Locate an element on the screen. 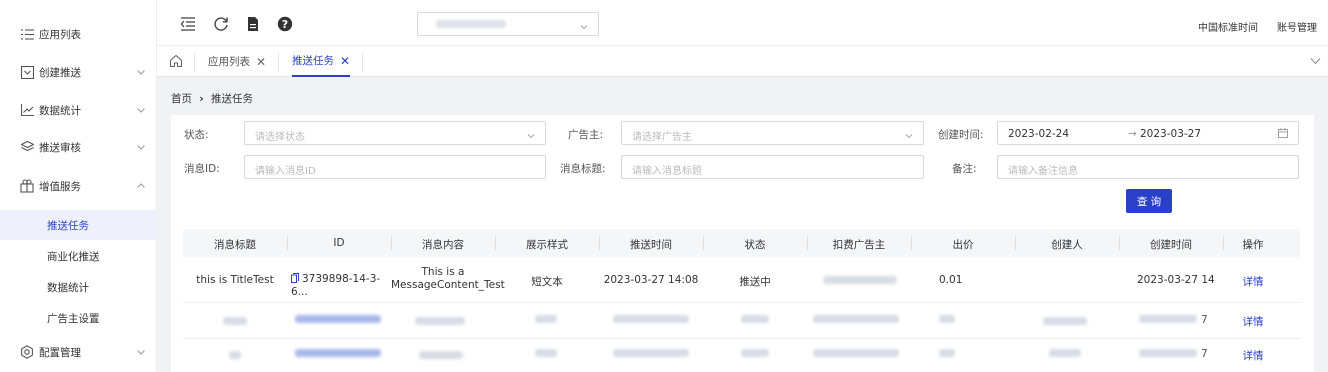 The image size is (1328, 372). tab-label: 推送任务 is located at coordinates (313, 61).